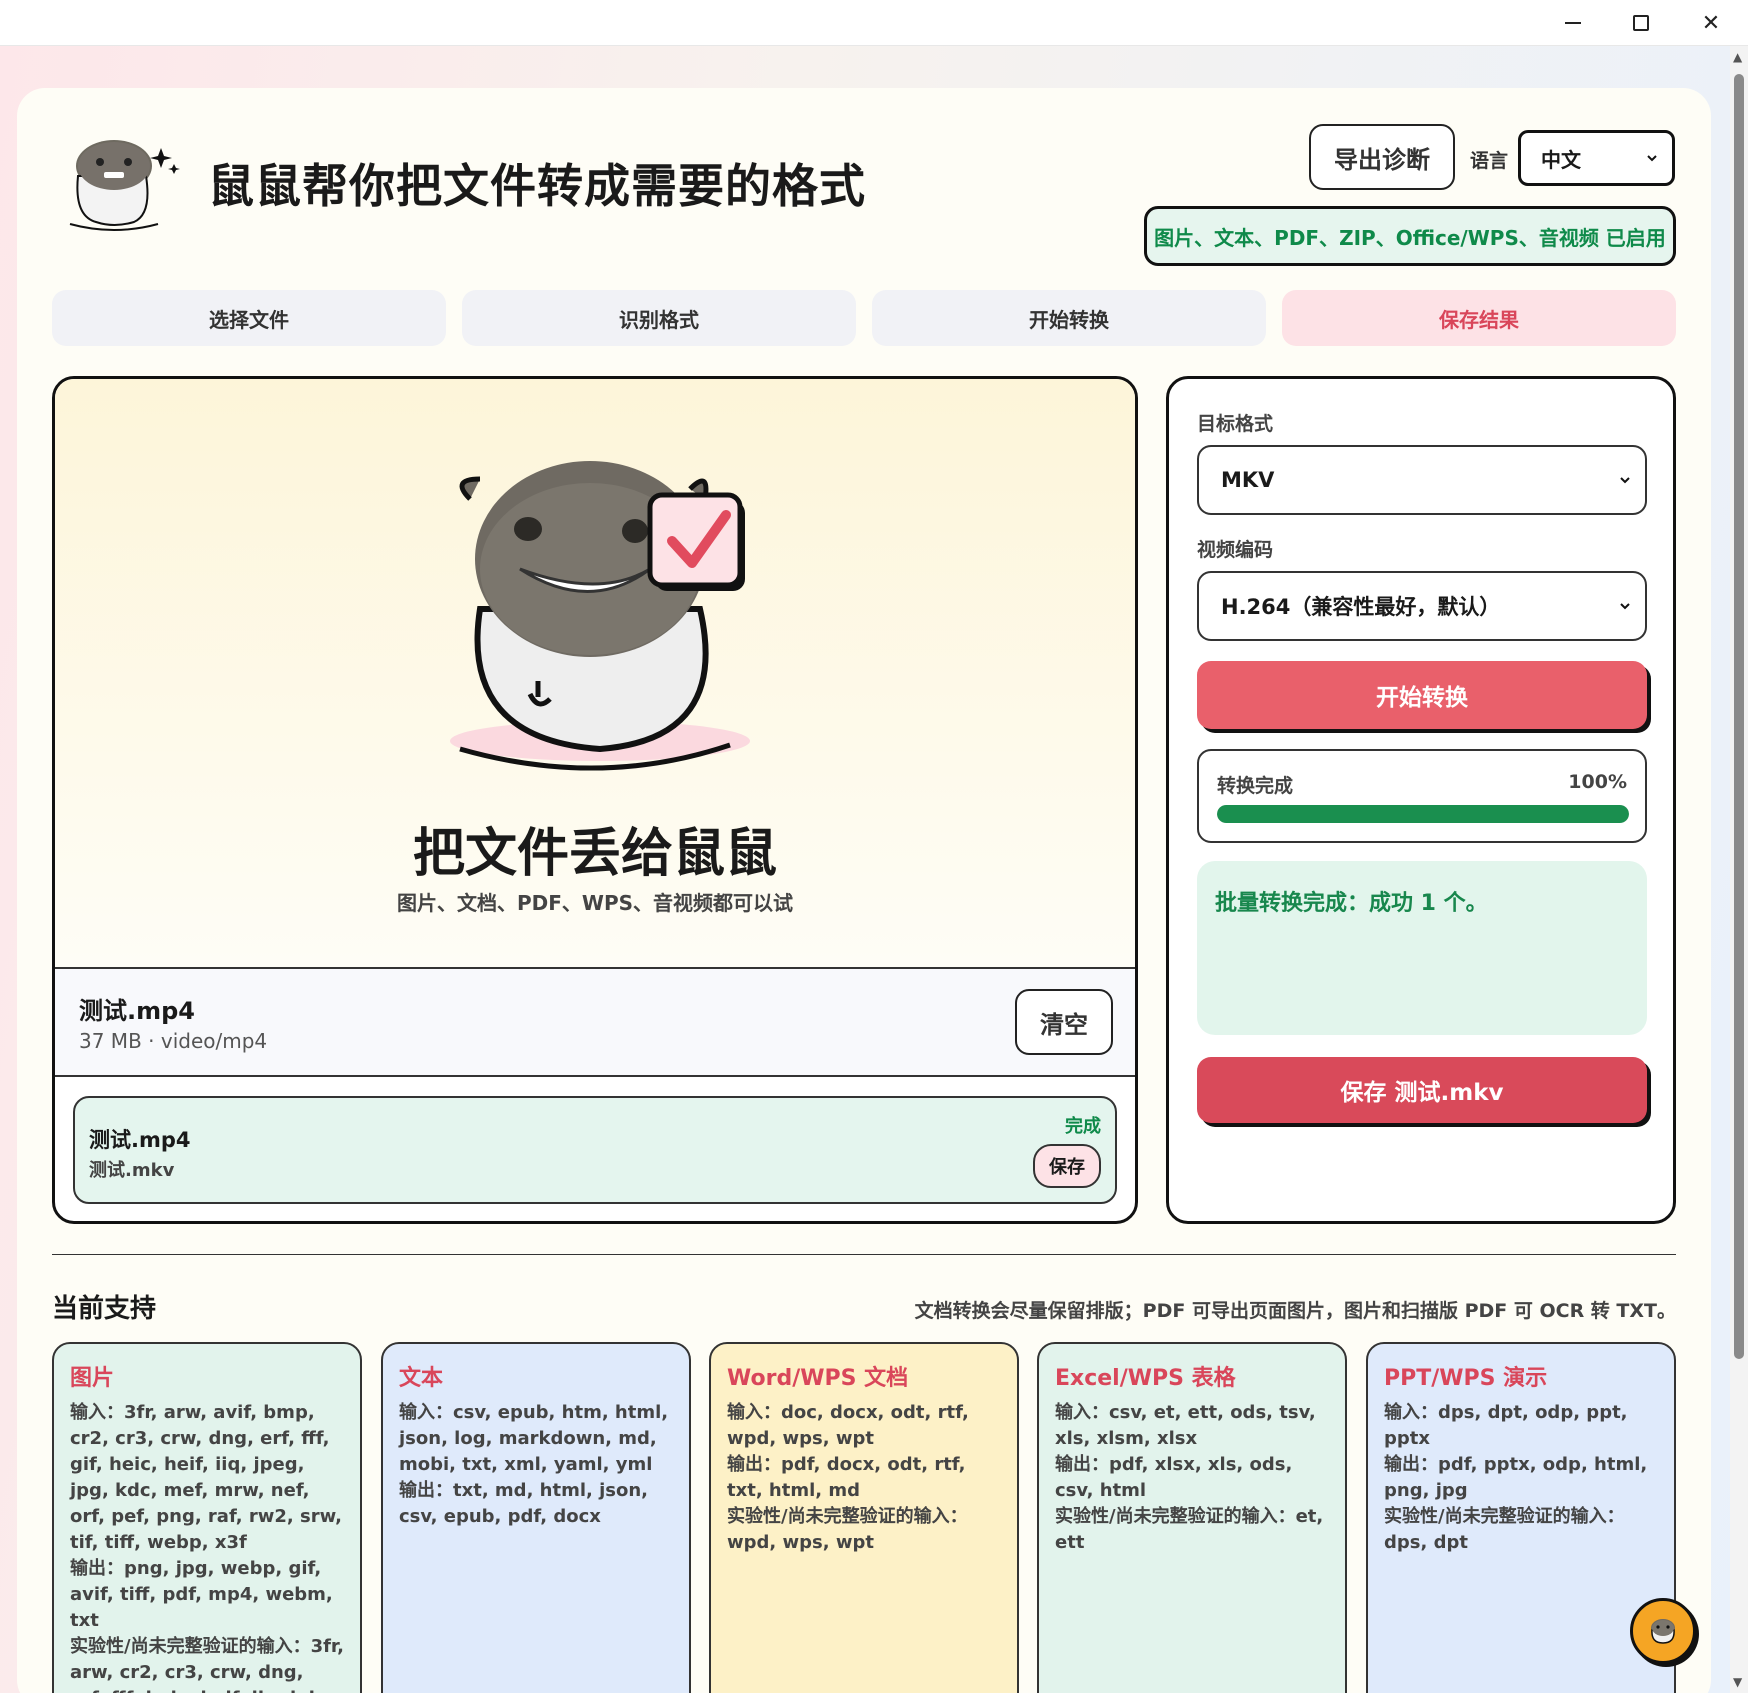 The height and width of the screenshot is (1693, 1748). I want to click on close-button: ✕, so click(1711, 23).